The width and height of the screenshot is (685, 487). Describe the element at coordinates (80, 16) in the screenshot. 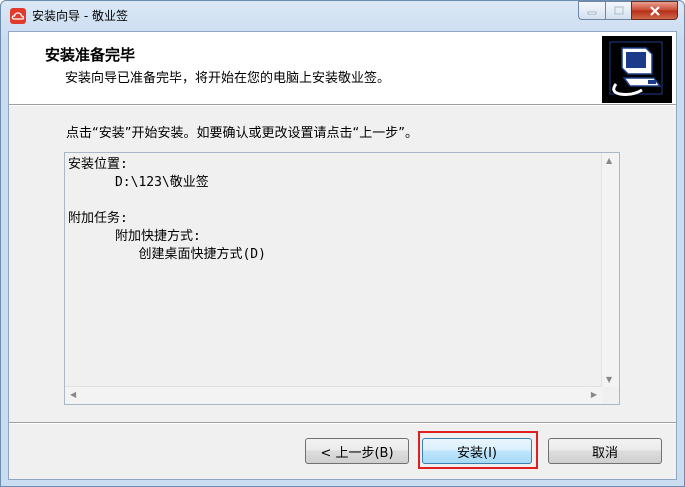

I see `window-title: 安装向导 - 敬业签` at that location.